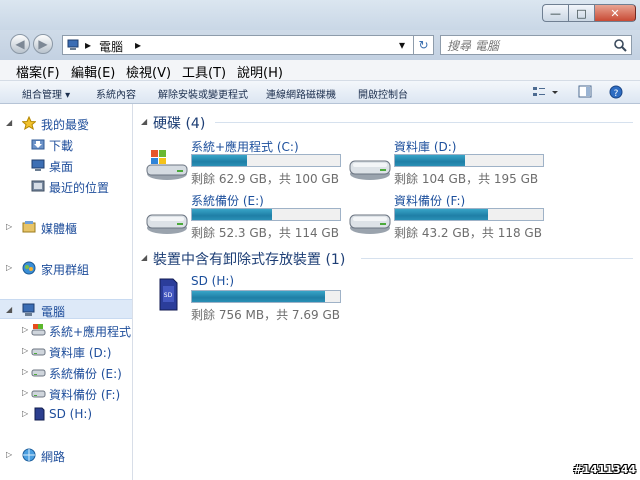  Describe the element at coordinates (260, 71) in the screenshot. I see `menu-help: 說明(H)` at that location.